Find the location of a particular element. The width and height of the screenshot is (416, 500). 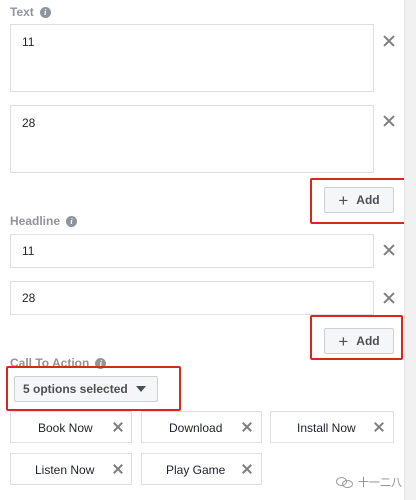

chip-label: Listen Now is located at coordinates (65, 470).